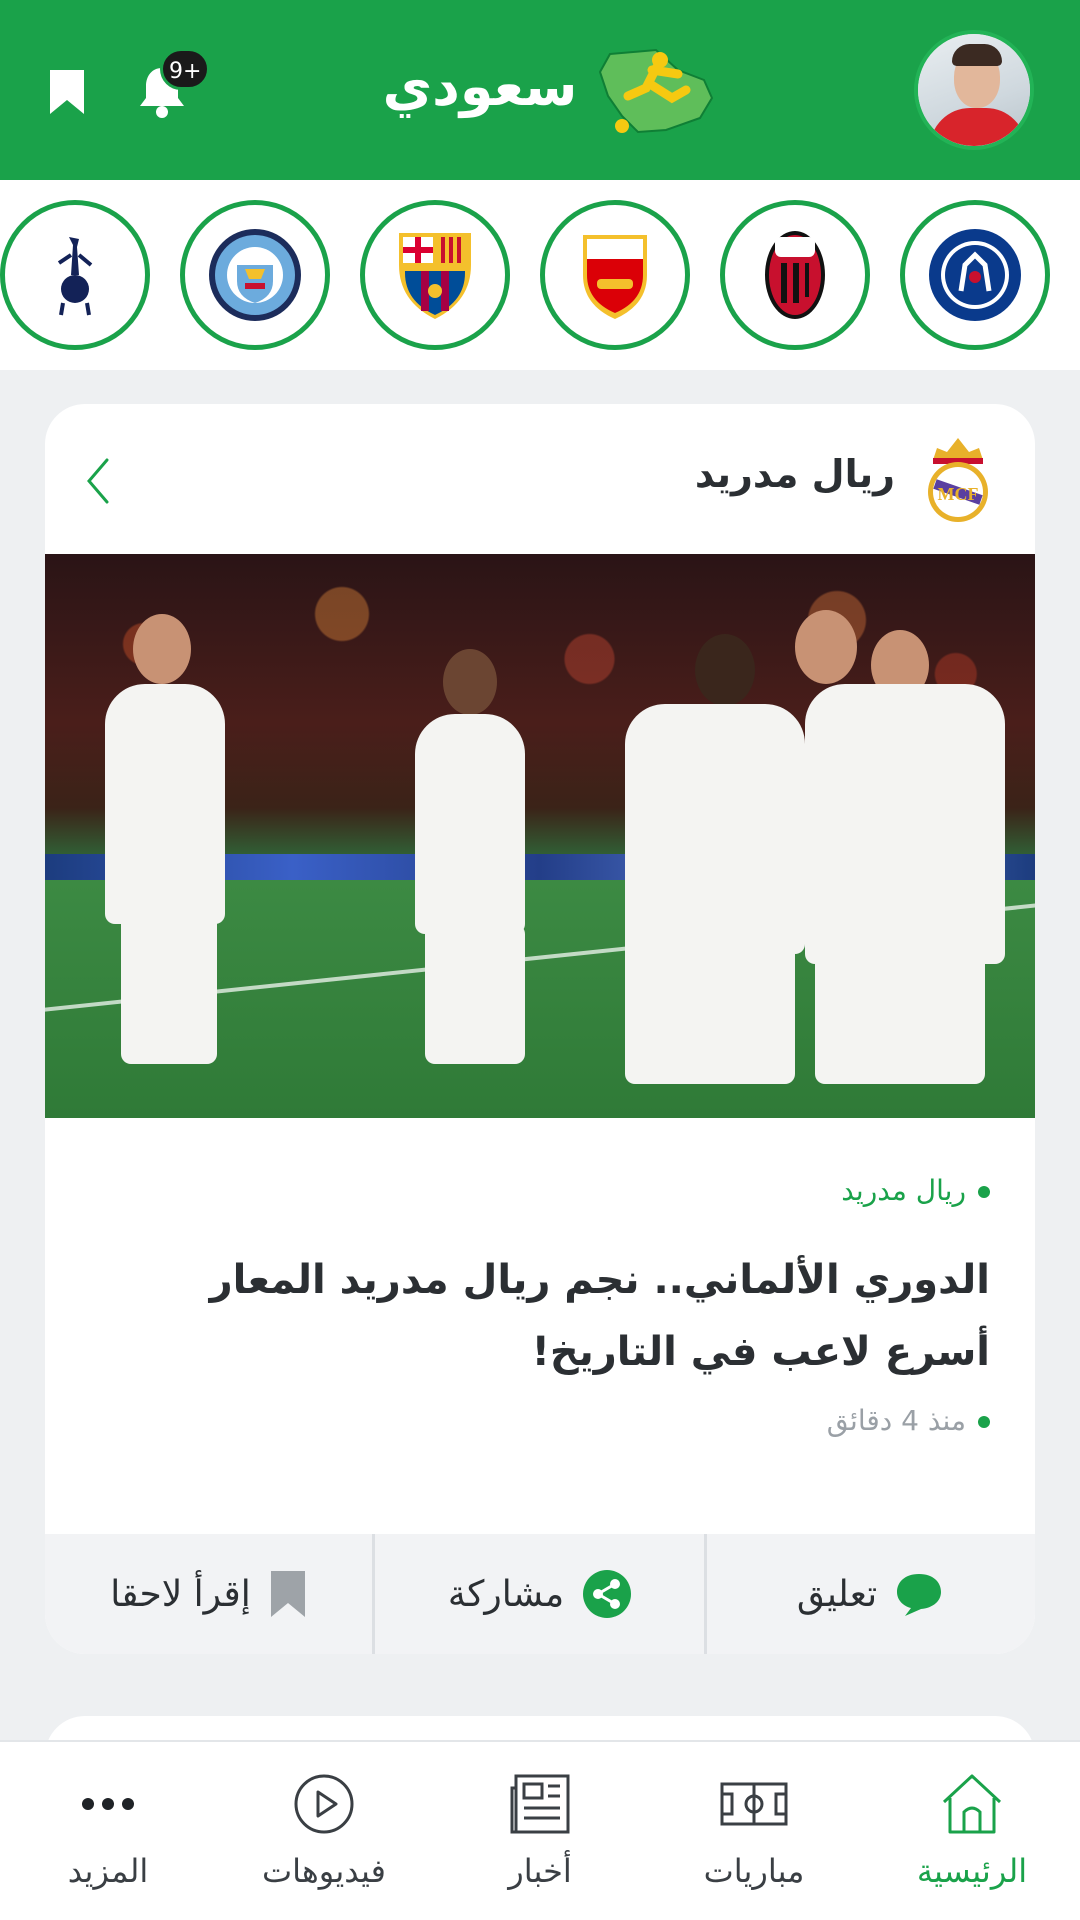  What do you see at coordinates (373, 1594) in the screenshot?
I see `divider` at bounding box center [373, 1594].